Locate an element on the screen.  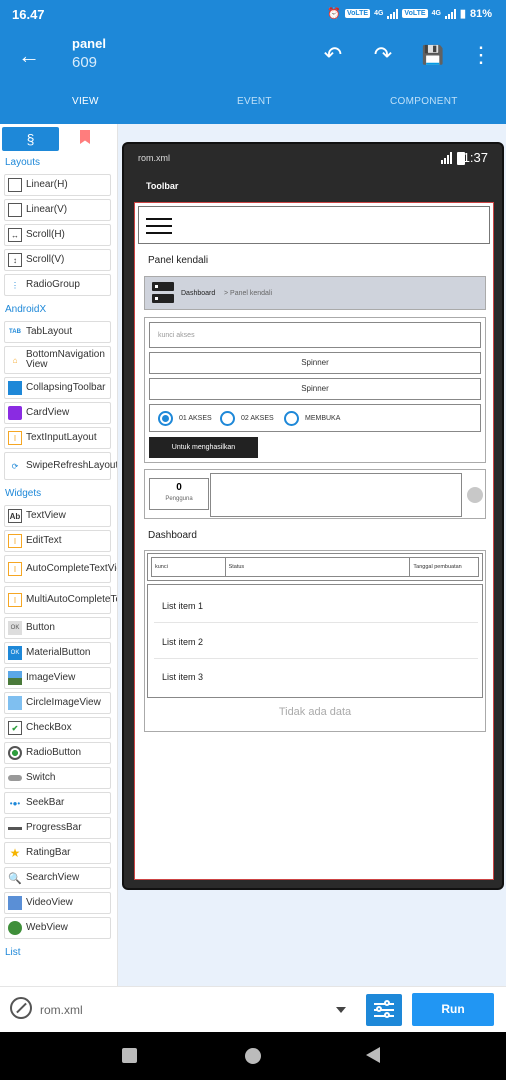
chevron-down-icon is located at coordinates (341, 1010).